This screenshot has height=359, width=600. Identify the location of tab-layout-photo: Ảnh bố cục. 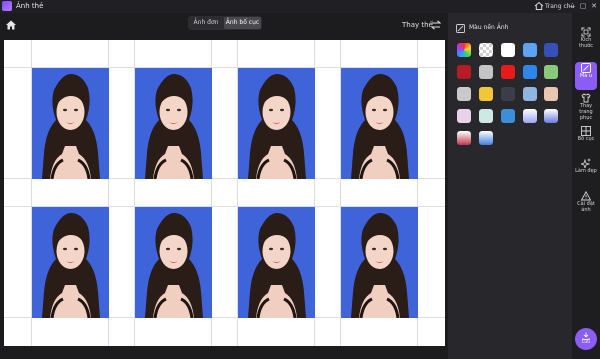
(242, 23).